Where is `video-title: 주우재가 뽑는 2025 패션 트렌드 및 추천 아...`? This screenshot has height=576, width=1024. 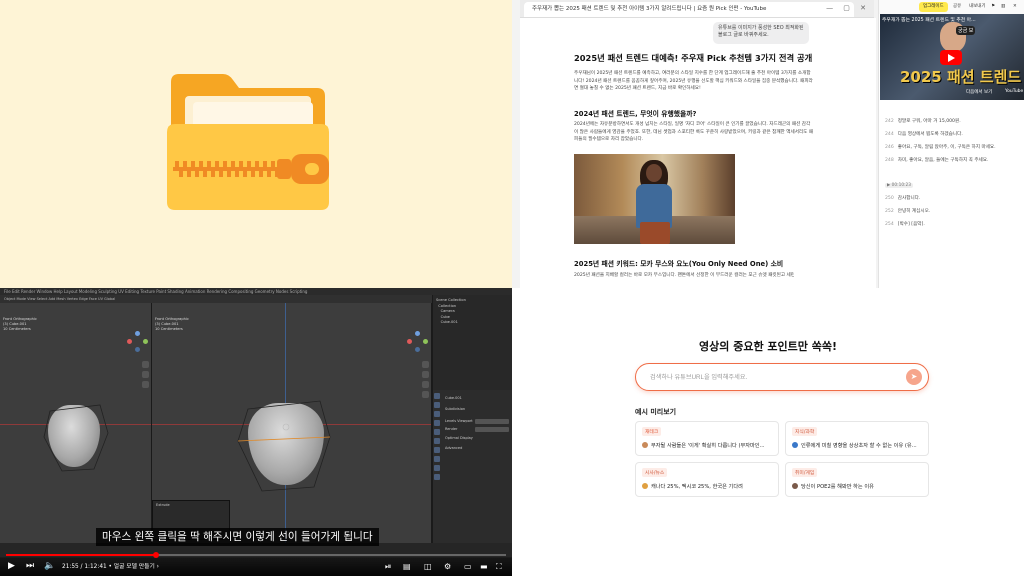
video-title: 주우재가 뽑는 2025 패션 트렌드 및 추천 아... is located at coordinates (929, 20).